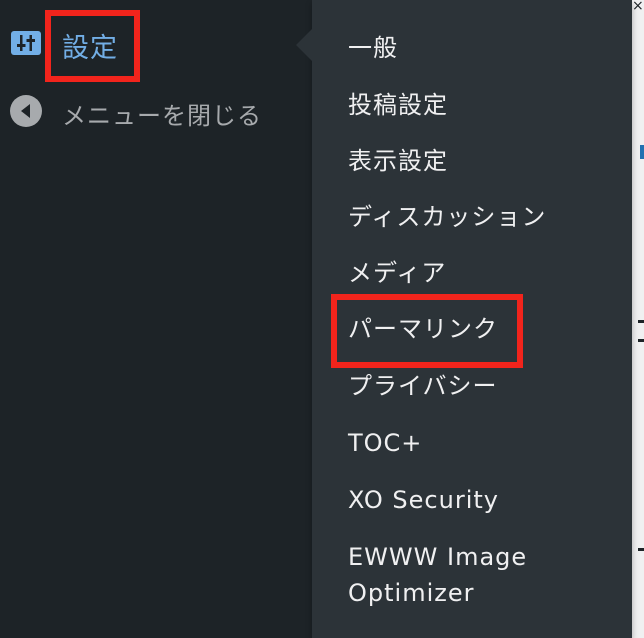 This screenshot has height=638, width=644. Describe the element at coordinates (26, 111) in the screenshot. I see `collapse-arrow-icon` at that location.